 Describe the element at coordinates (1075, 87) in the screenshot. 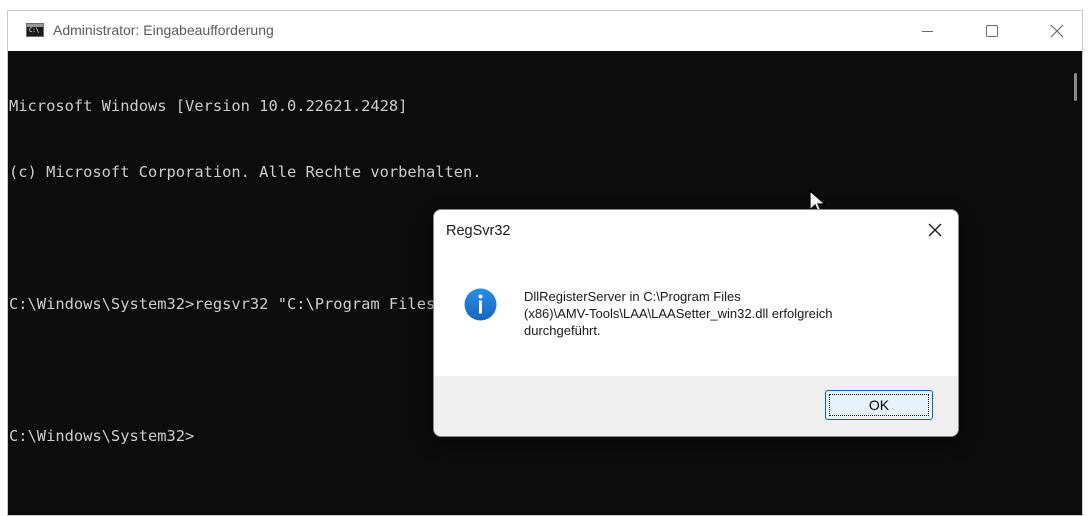

I see `scrollbar-thumb` at that location.